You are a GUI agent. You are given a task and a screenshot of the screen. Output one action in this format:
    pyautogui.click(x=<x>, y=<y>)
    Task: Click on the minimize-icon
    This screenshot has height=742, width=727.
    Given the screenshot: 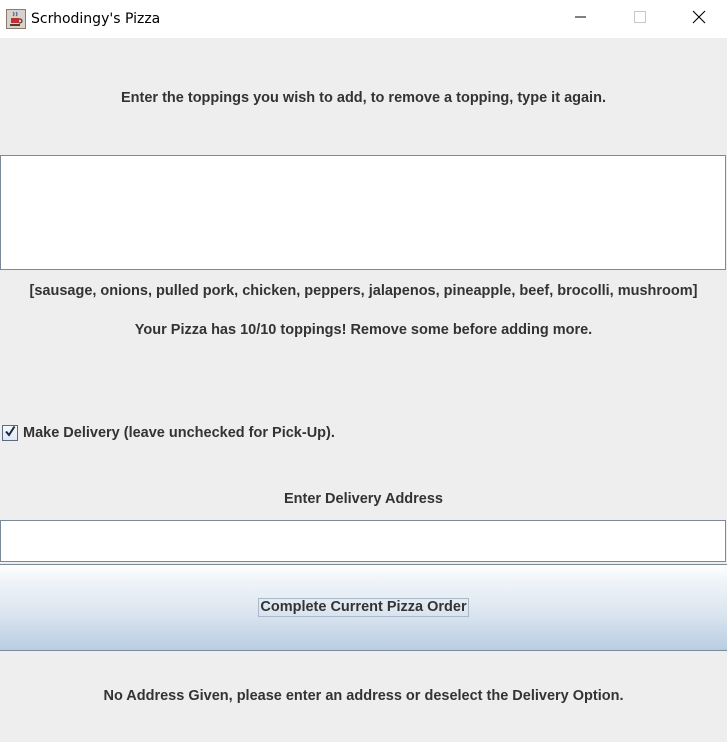 What is the action you would take?
    pyautogui.click(x=581, y=19)
    